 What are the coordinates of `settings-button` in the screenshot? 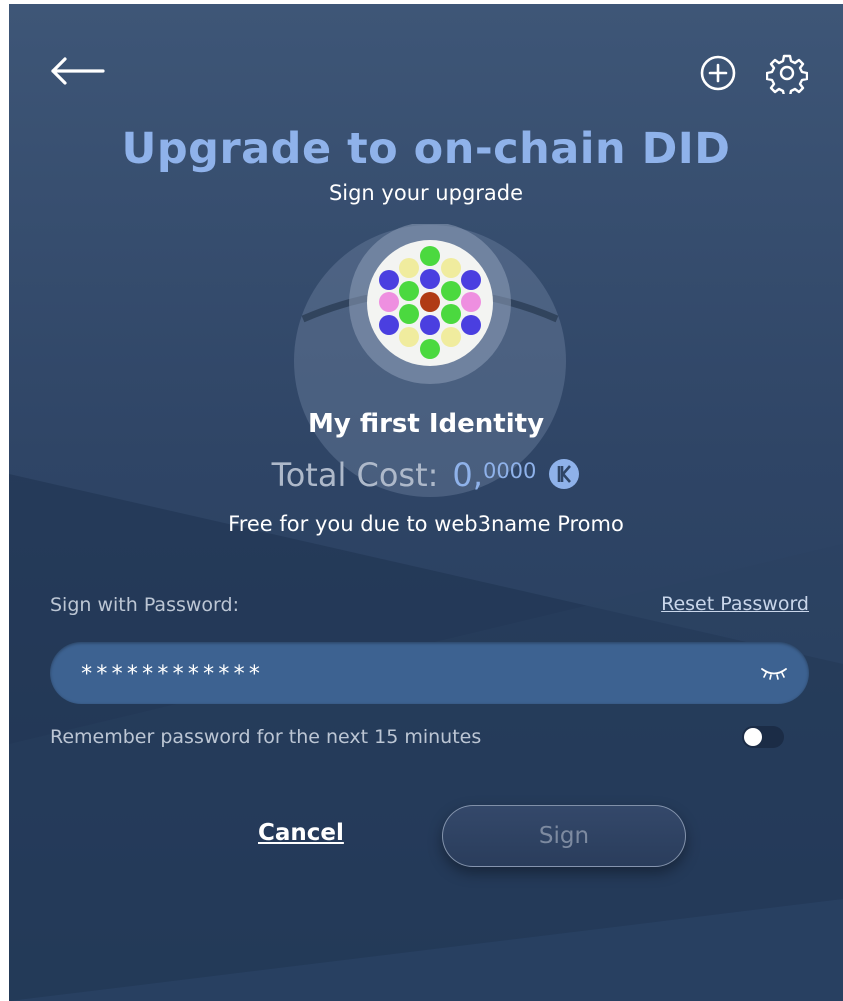 It's located at (787, 75).